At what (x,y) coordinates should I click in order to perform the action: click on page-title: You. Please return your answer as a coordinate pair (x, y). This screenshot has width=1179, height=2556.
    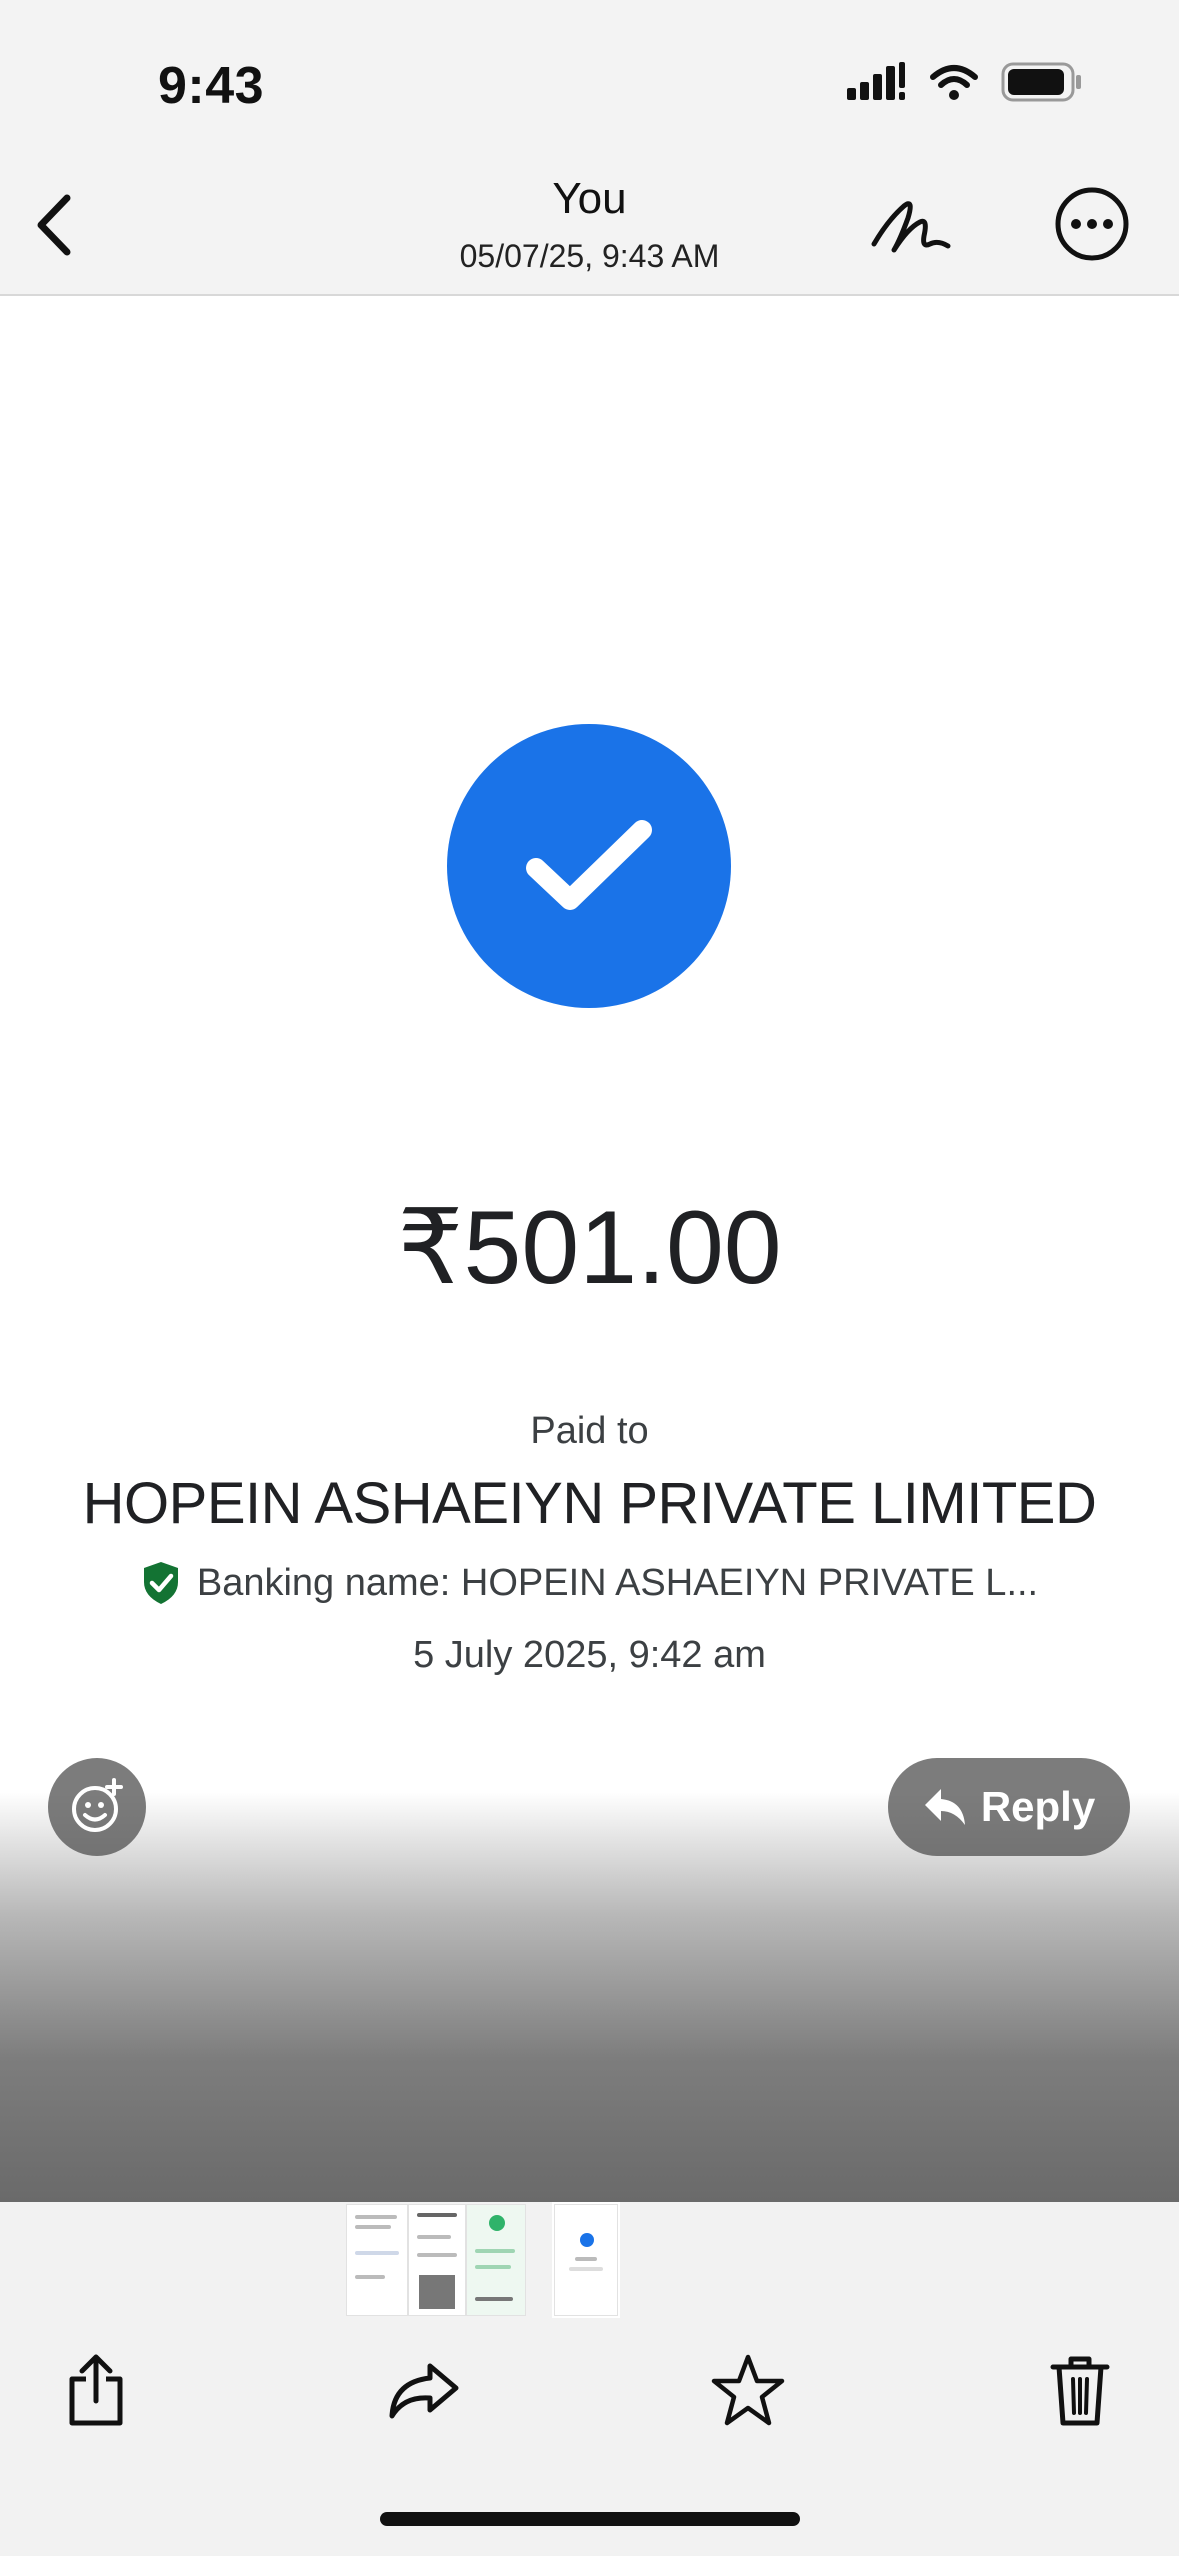
    Looking at the image, I should click on (589, 198).